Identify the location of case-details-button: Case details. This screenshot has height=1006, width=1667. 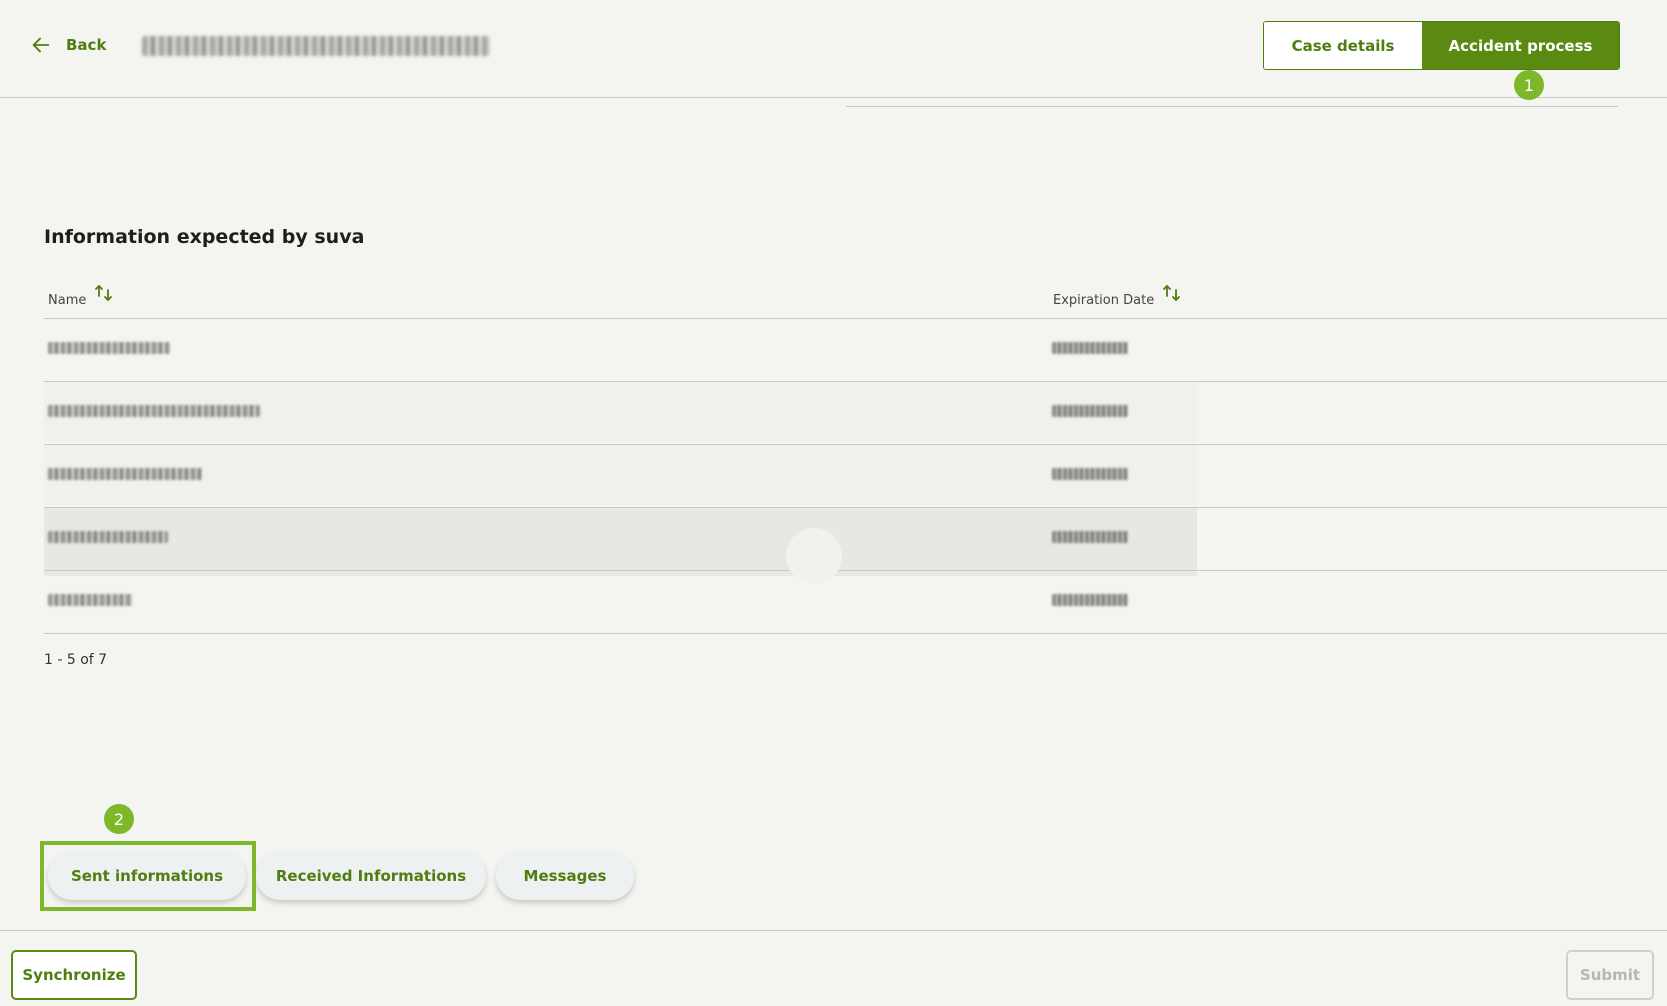
(1343, 45).